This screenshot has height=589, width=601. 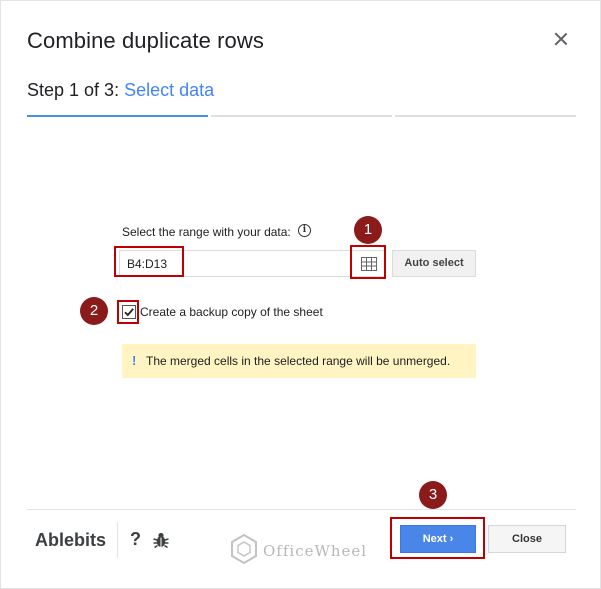 I want to click on info-icon: i, so click(x=304, y=230).